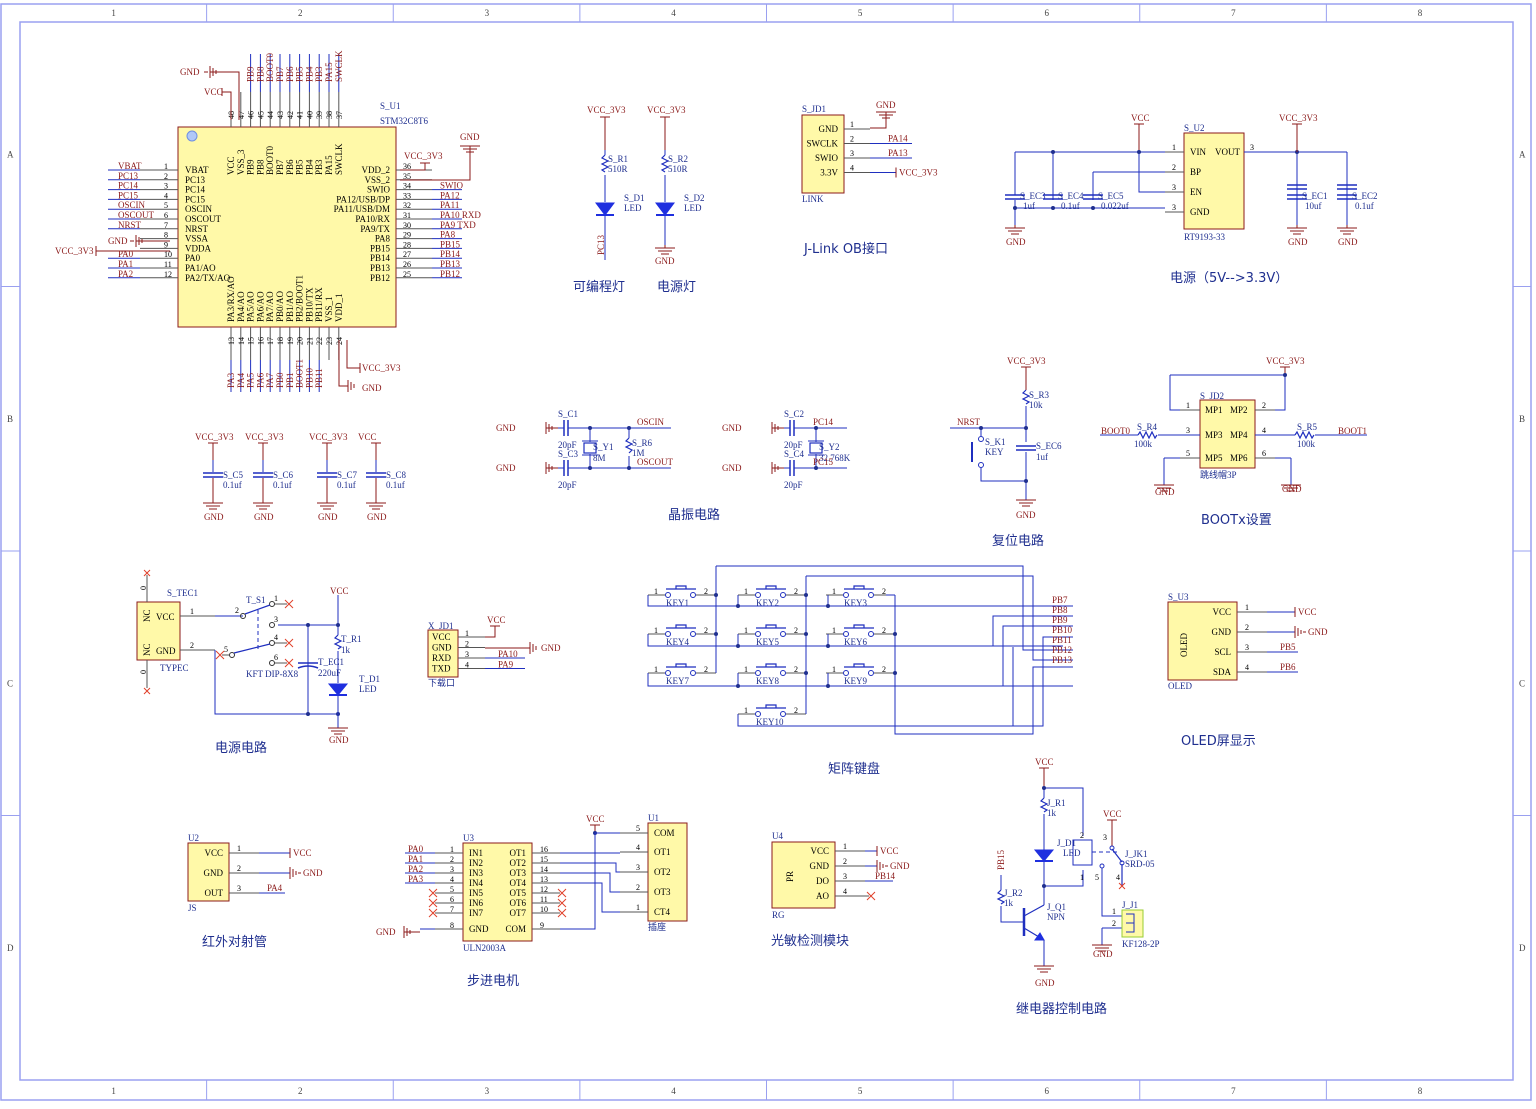  Describe the element at coordinates (476, 903) in the screenshot. I see `stepper-pin-name: IN6` at that location.